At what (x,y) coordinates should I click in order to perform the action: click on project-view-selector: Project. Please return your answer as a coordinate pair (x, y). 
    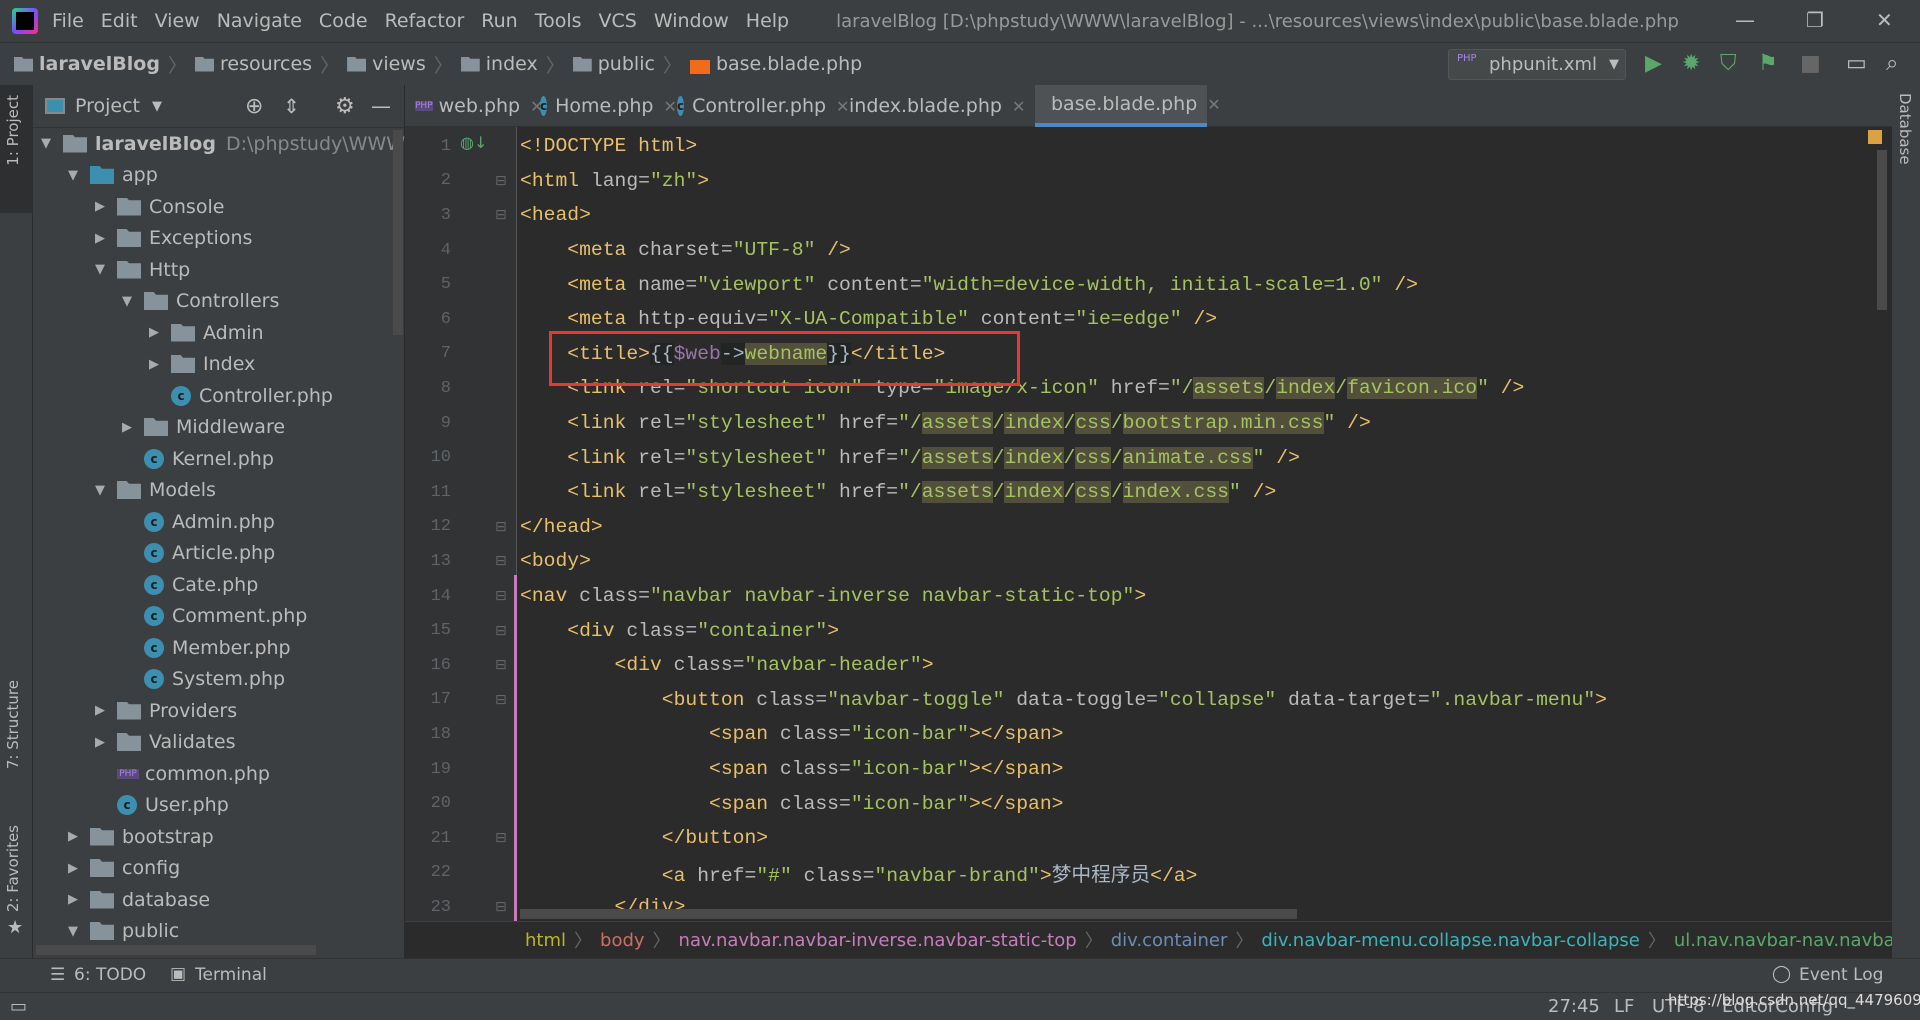
    Looking at the image, I should click on (107, 106).